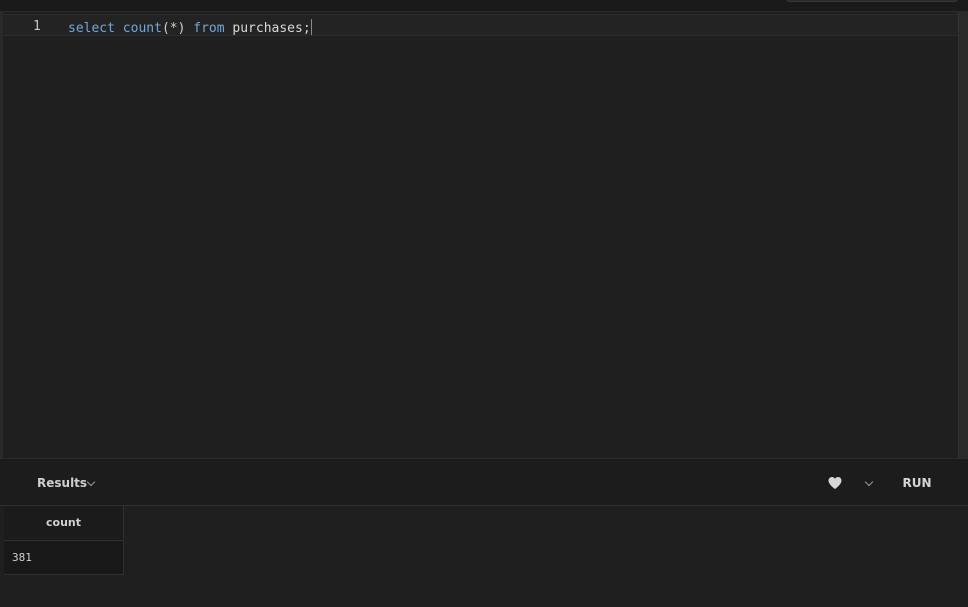 The width and height of the screenshot is (968, 607). Describe the element at coordinates (209, 28) in the screenshot. I see `keyword-from: from` at that location.